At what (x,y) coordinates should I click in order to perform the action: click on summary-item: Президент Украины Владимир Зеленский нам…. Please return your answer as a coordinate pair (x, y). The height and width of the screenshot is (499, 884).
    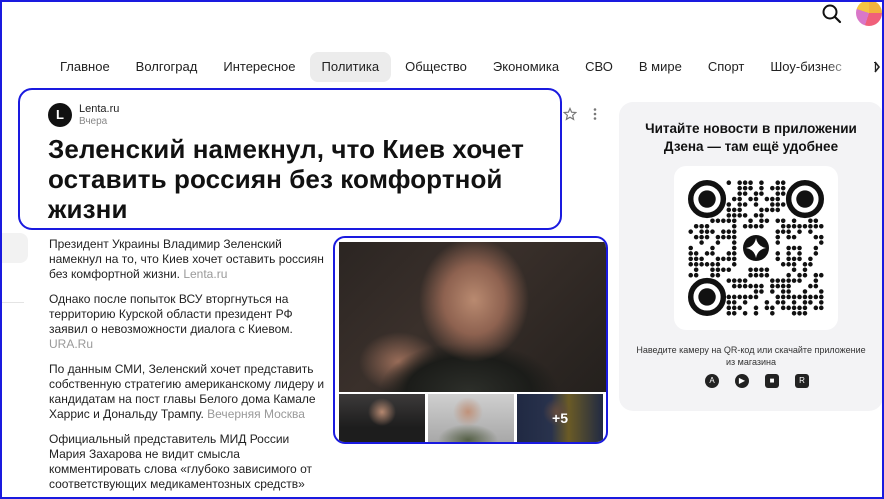
    Looking at the image, I should click on (189, 259).